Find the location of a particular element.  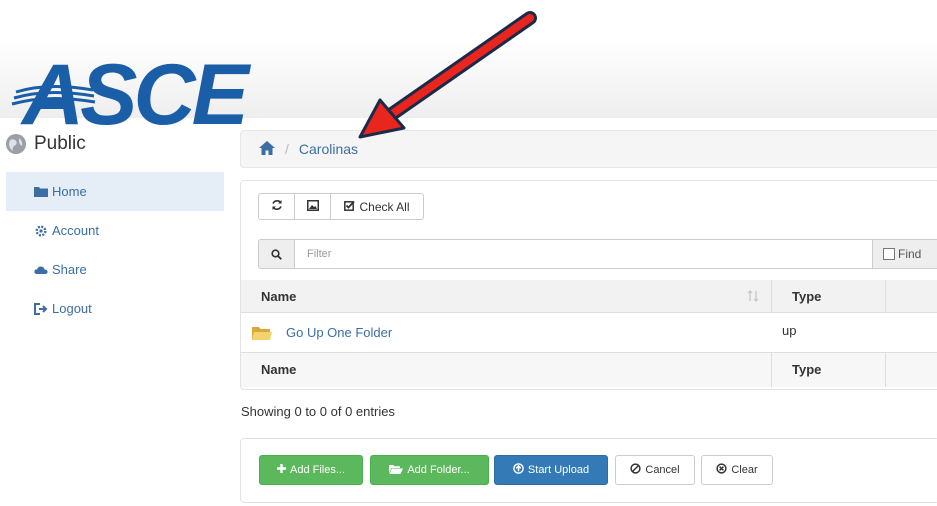

row-type: up is located at coordinates (789, 330).